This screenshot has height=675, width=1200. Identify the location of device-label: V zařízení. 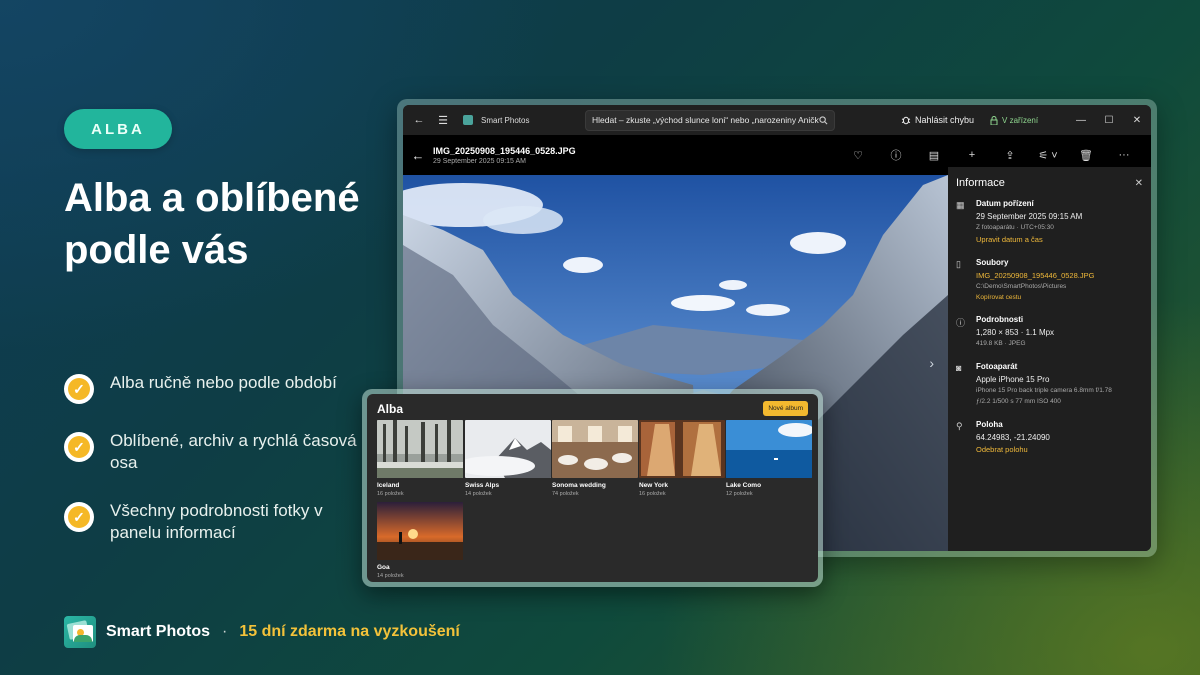
(1020, 120).